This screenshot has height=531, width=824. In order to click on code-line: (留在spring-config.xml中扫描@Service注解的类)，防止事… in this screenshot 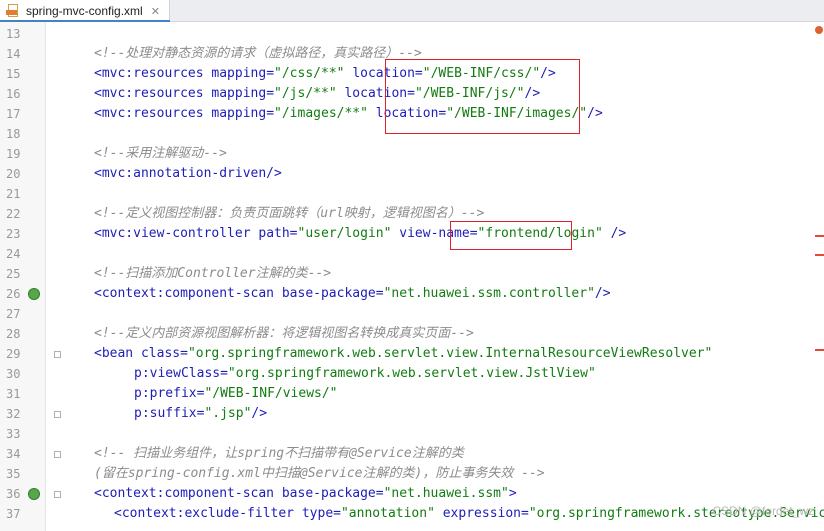, I will do `click(435, 474)`.